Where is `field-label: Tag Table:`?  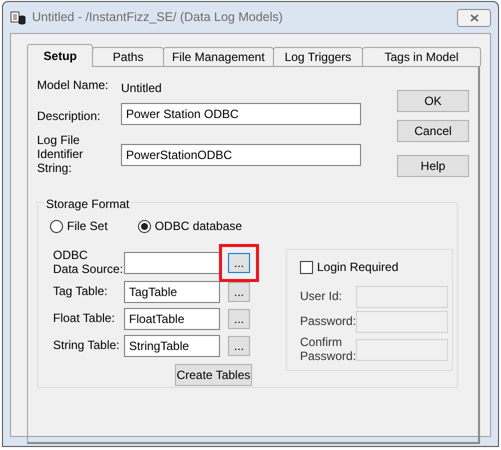
field-label: Tag Table: is located at coordinates (80, 291).